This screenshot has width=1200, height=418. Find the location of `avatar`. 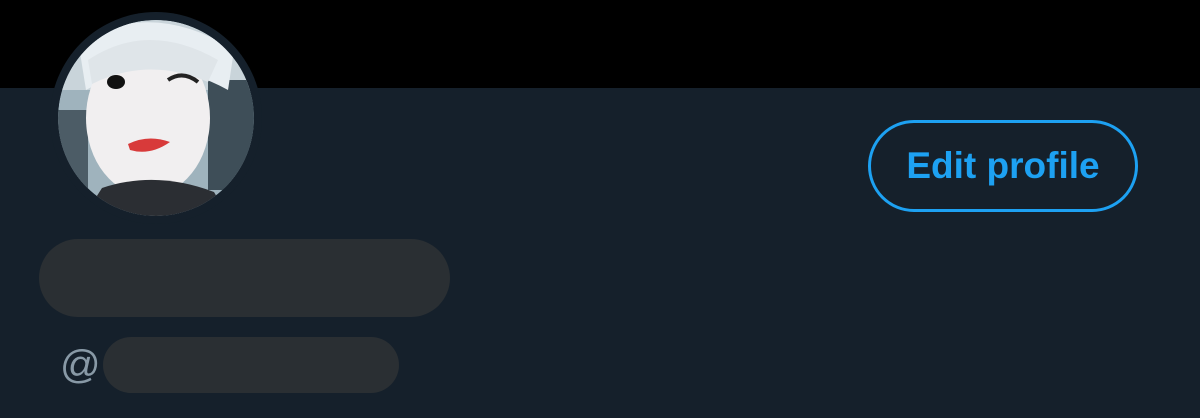

avatar is located at coordinates (156, 118).